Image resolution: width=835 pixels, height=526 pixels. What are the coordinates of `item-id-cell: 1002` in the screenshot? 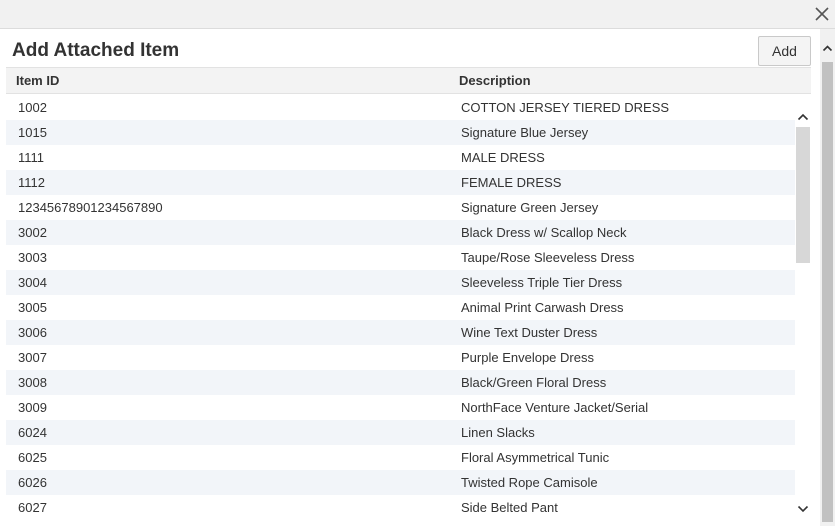 It's located at (32, 107).